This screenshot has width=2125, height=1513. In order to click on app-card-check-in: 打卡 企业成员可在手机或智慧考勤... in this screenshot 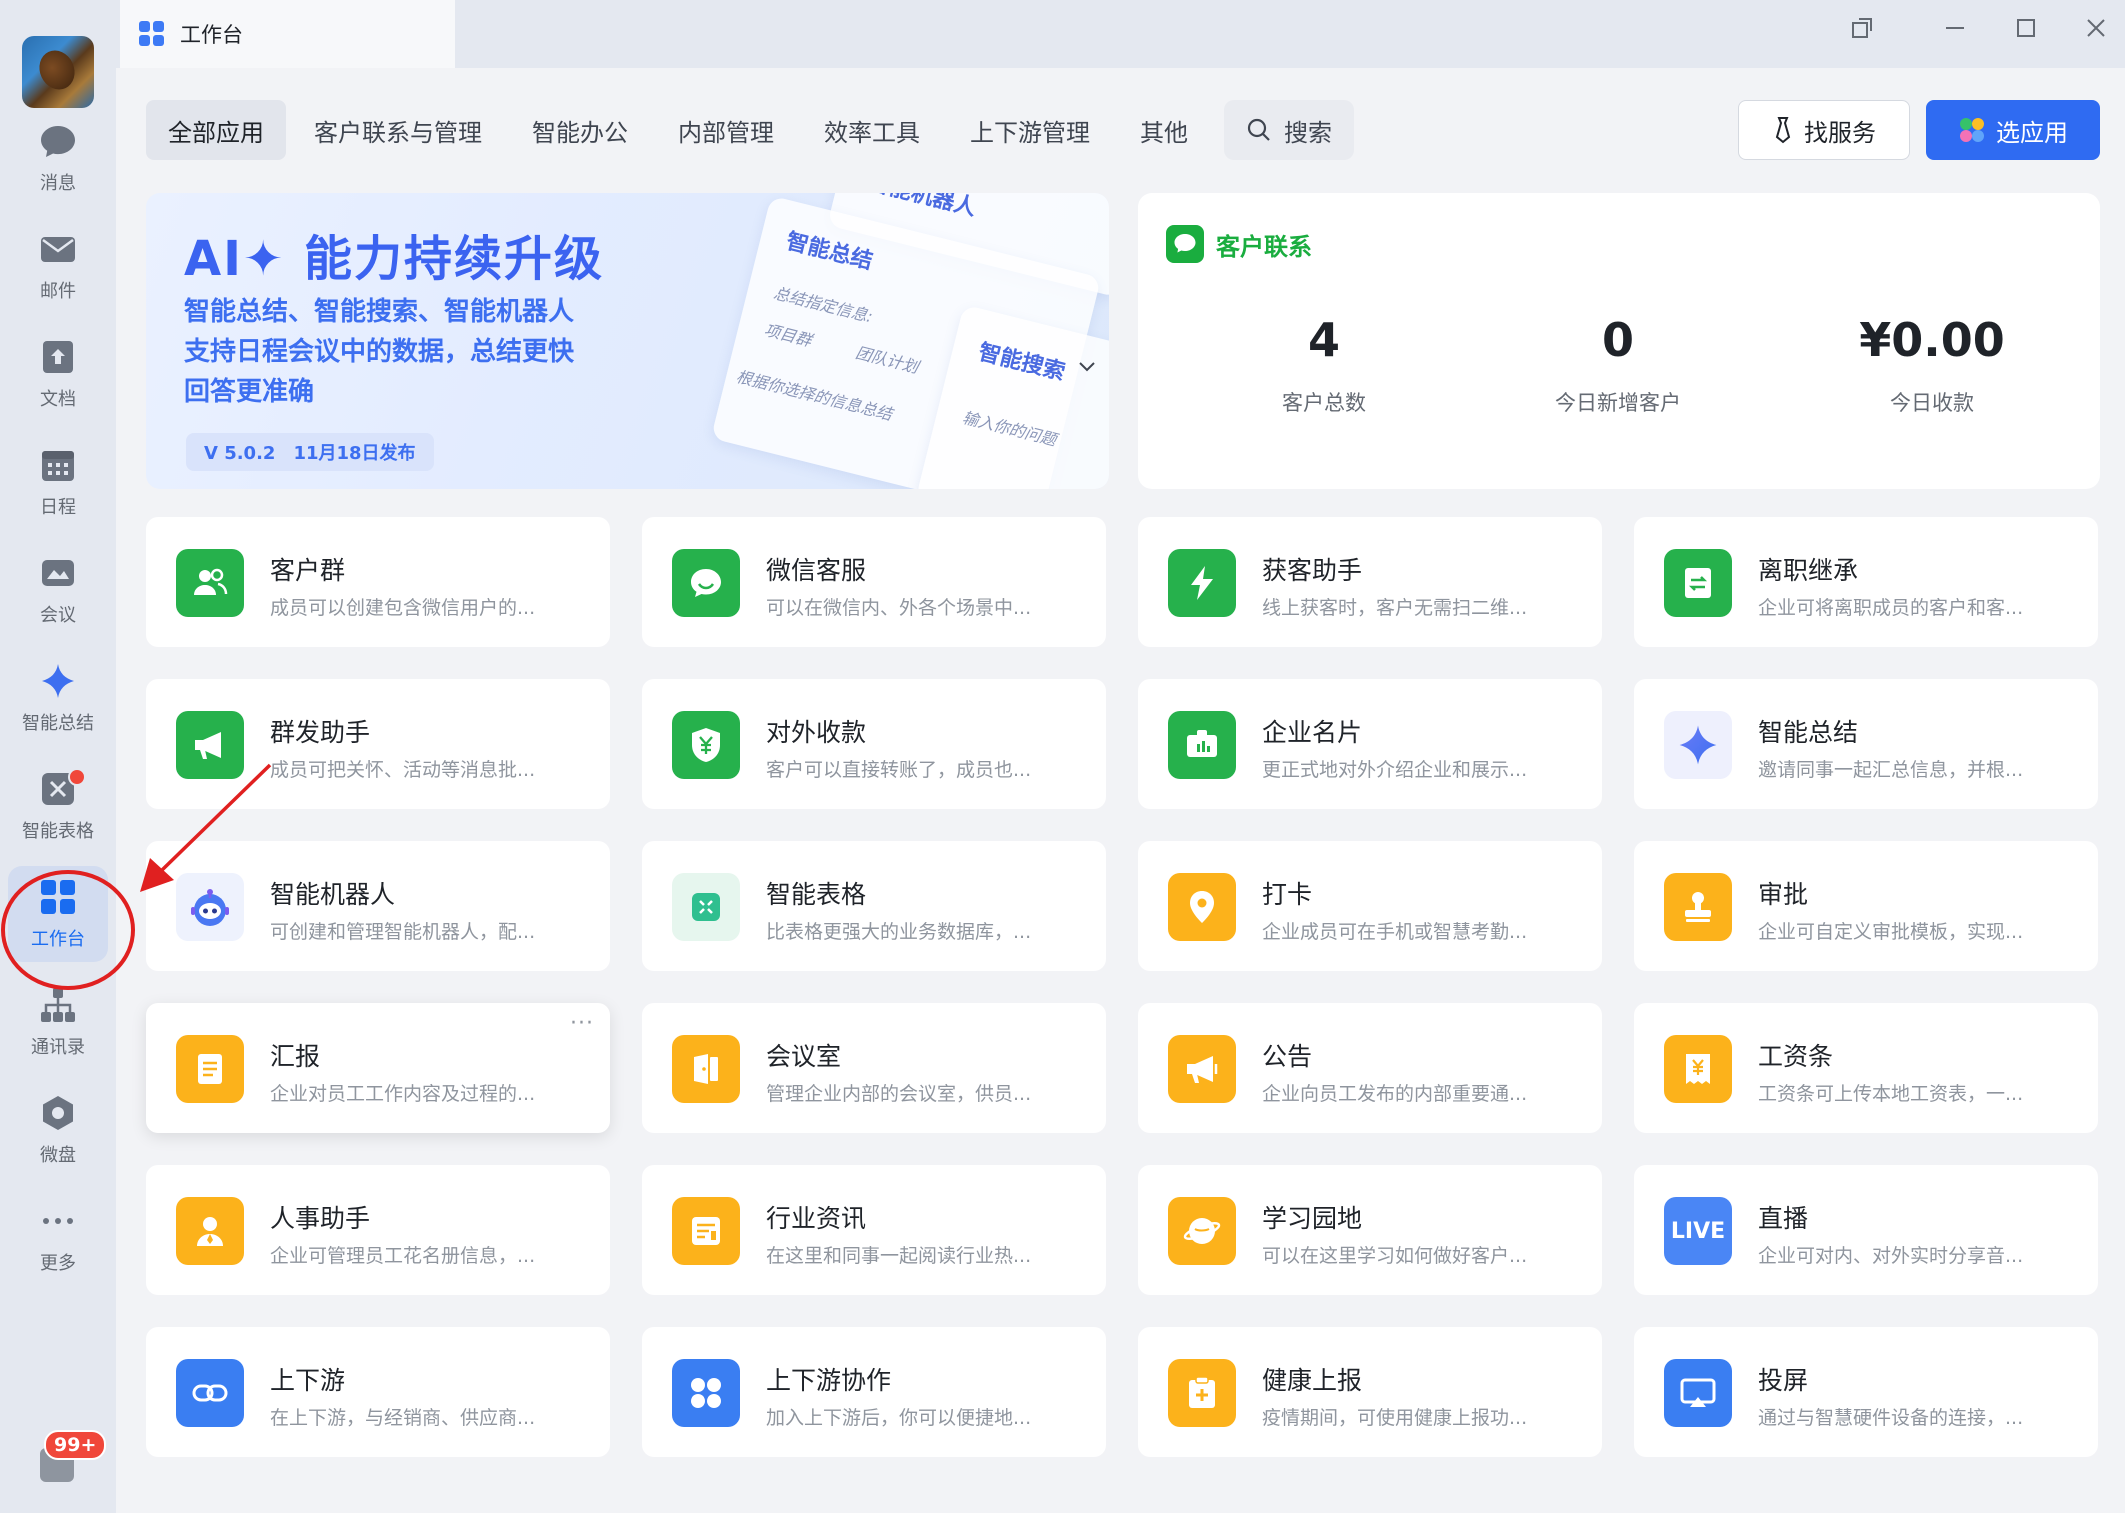, I will do `click(1370, 906)`.